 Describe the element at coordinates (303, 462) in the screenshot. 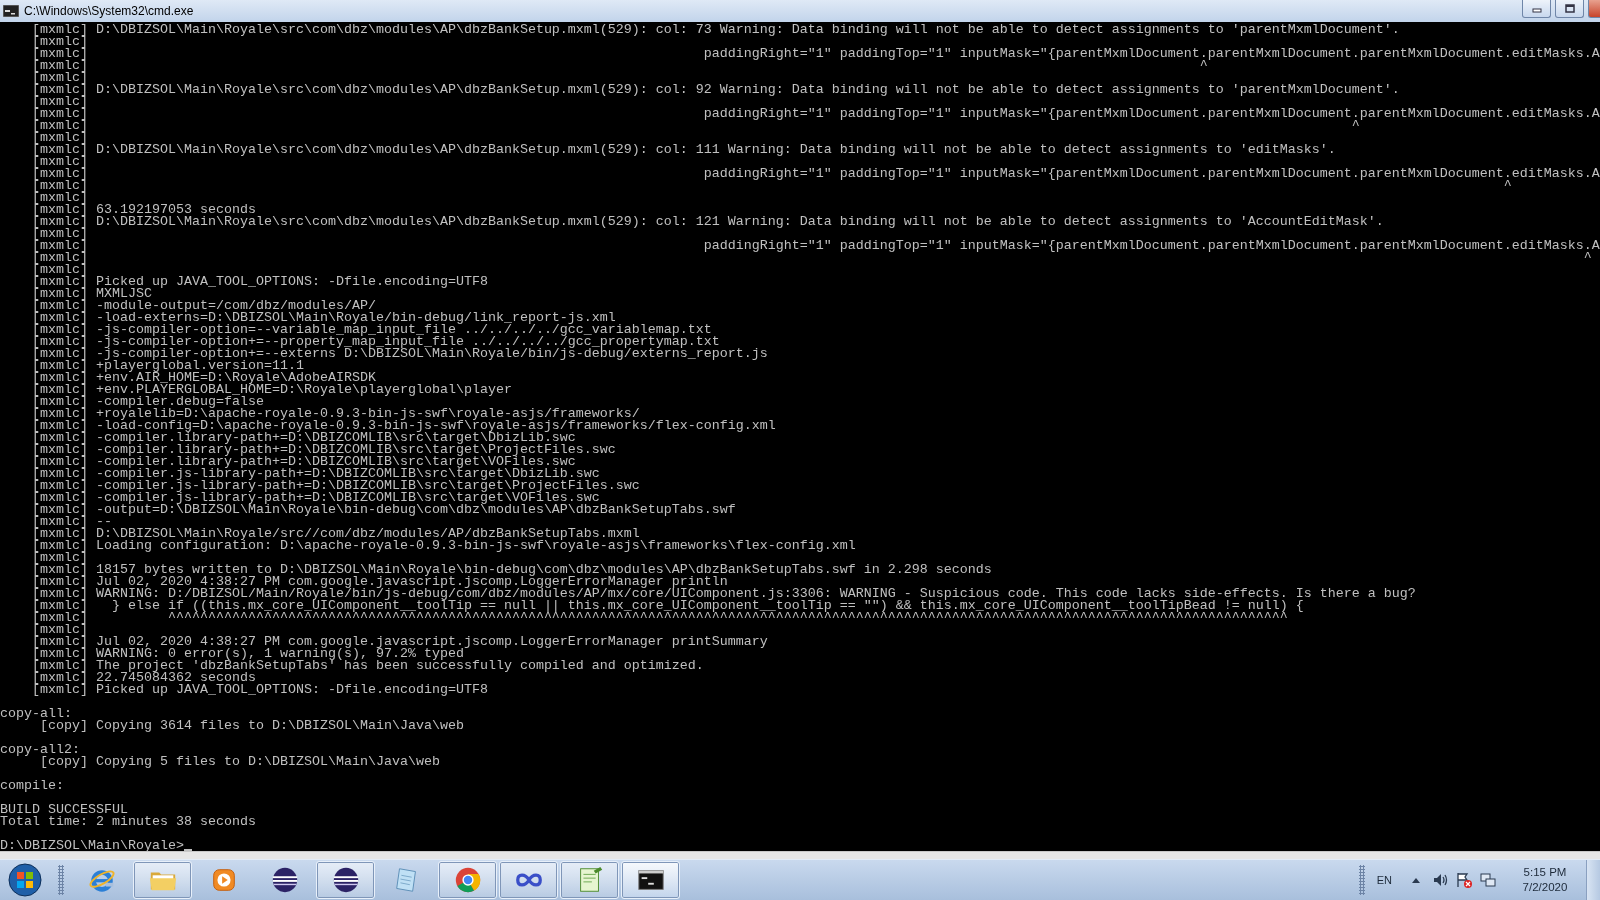

I see `console-line: [mxmlc] -compiler.library-path+=D:\DBIZCOMLIB\src\target\VOFiles.swc` at that location.